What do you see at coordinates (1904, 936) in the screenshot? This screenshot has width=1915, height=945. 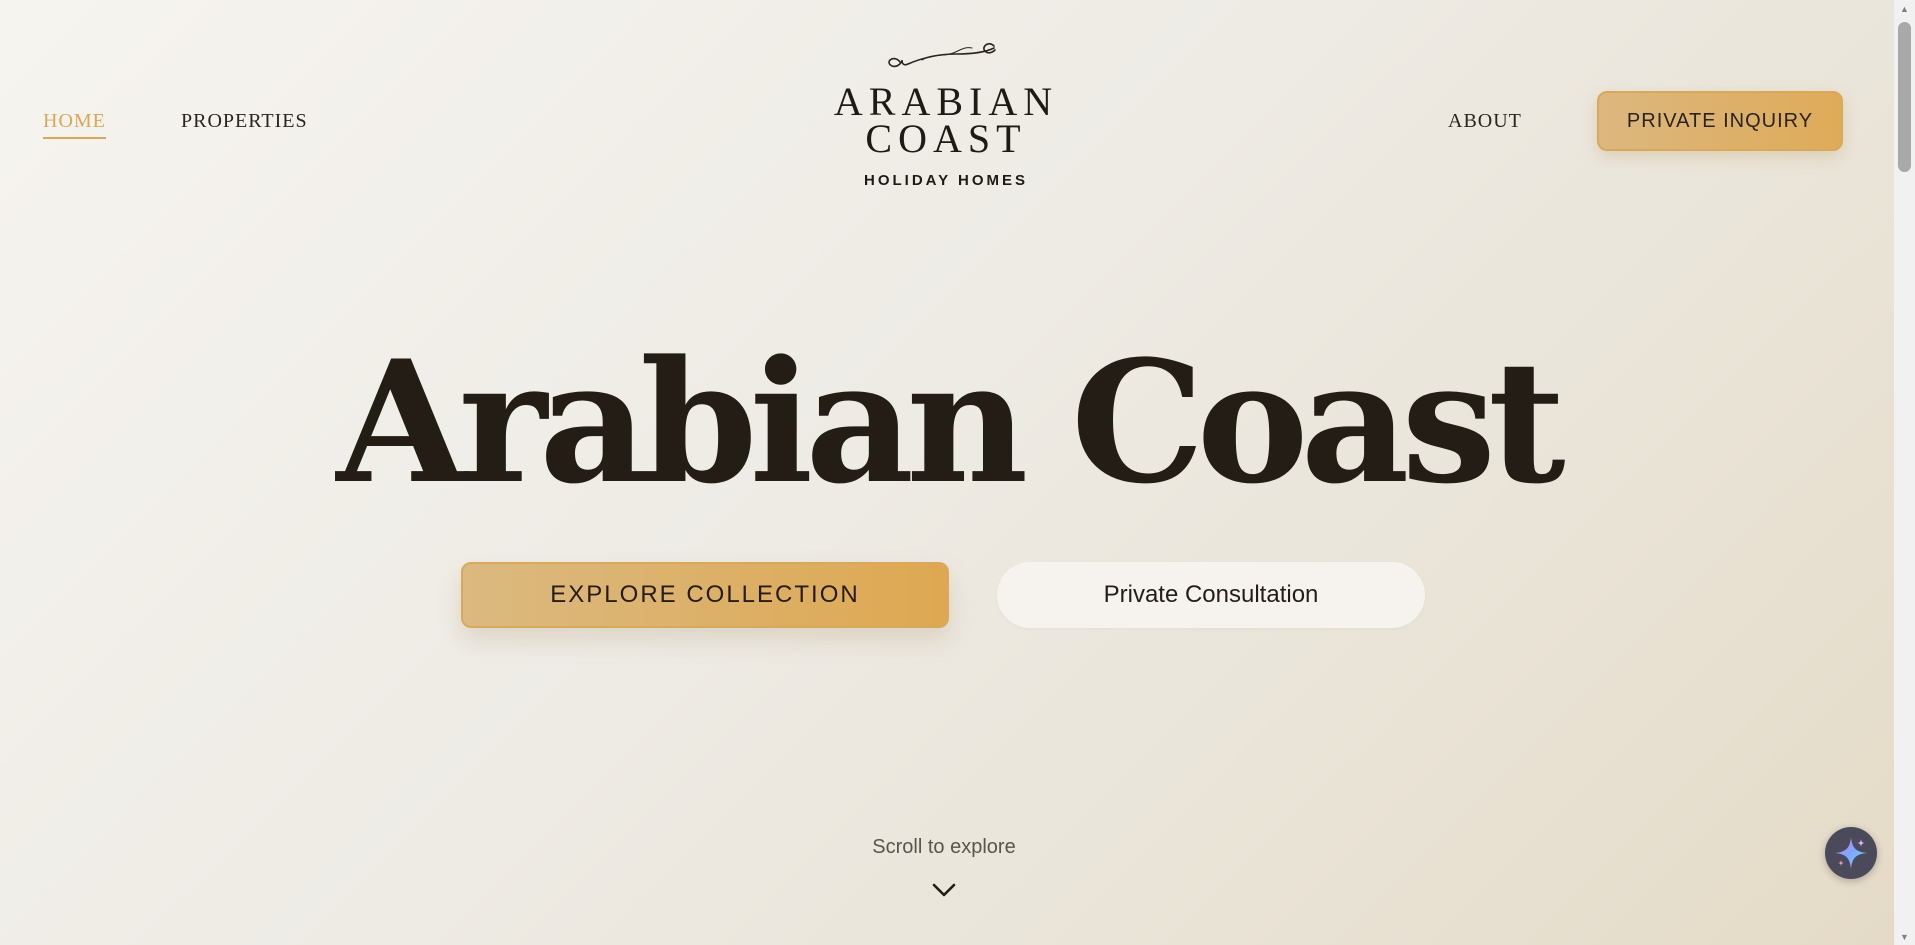 I see `scroll-down-arrow-icon: ▼` at bounding box center [1904, 936].